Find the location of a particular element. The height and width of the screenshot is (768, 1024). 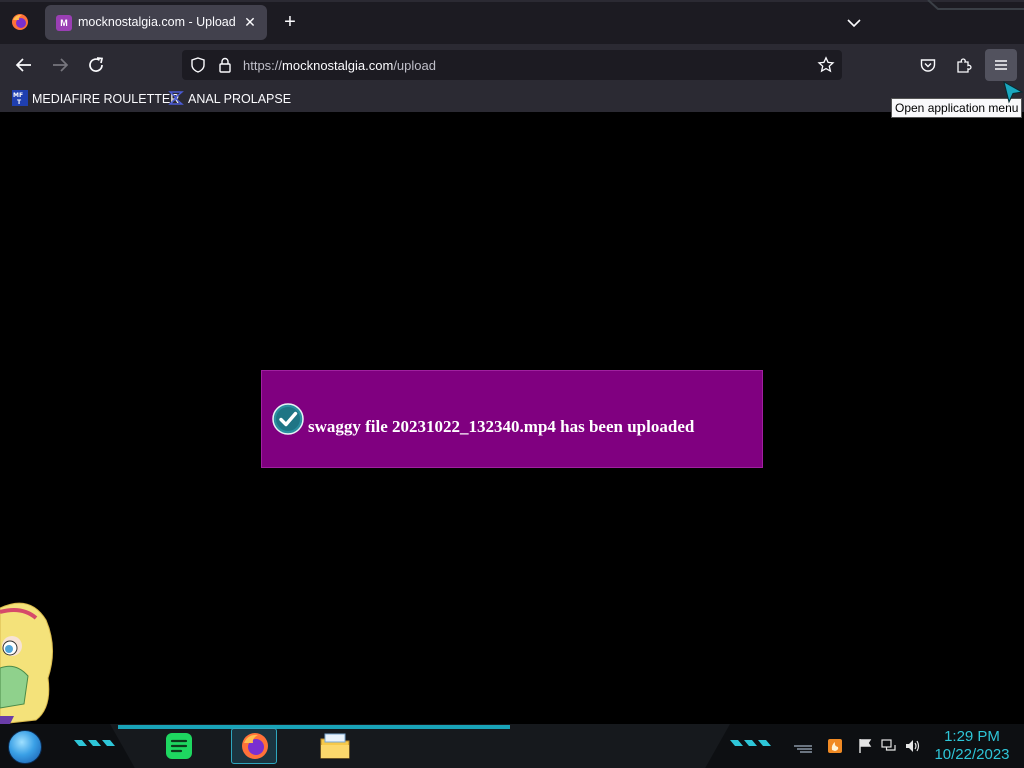

sigma-icon is located at coordinates (176, 98).